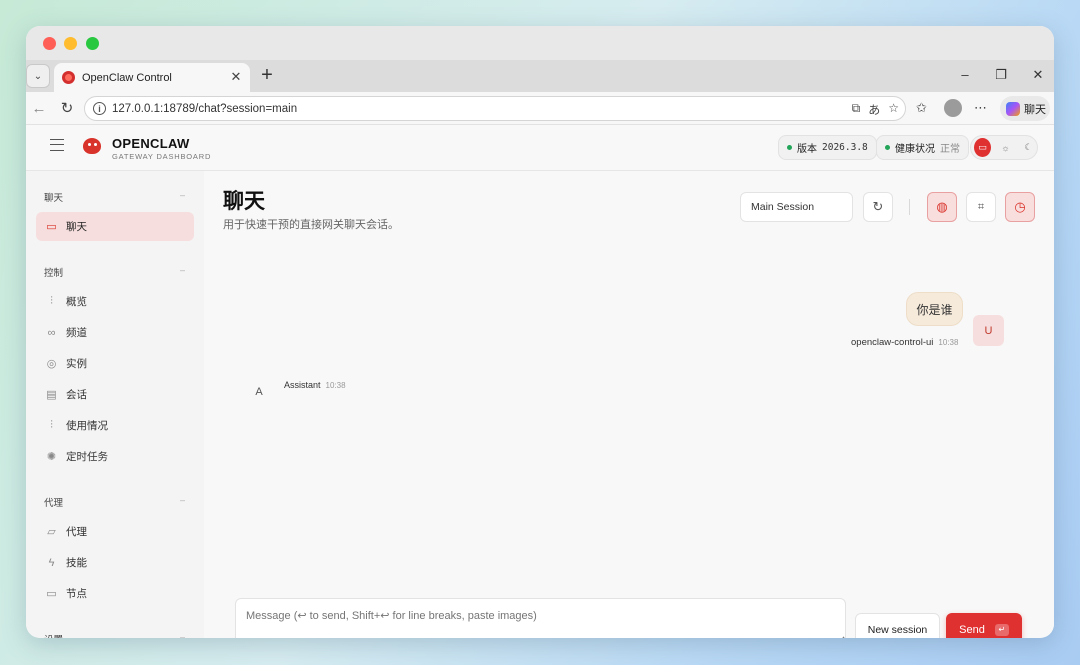 The height and width of the screenshot is (665, 1080). Describe the element at coordinates (76, 333) in the screenshot. I see `sidebar-item-label: 频道` at that location.